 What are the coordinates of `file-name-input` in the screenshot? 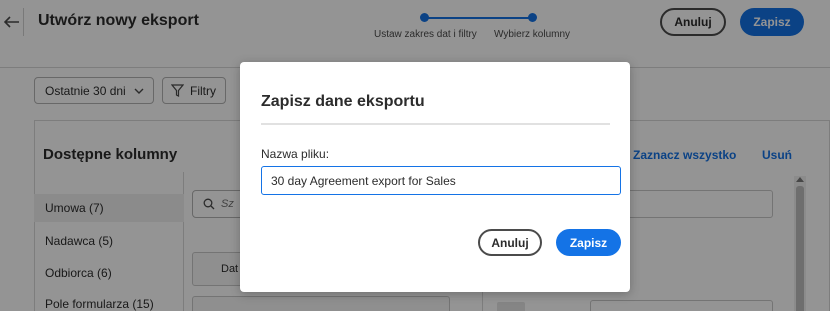 It's located at (441, 180).